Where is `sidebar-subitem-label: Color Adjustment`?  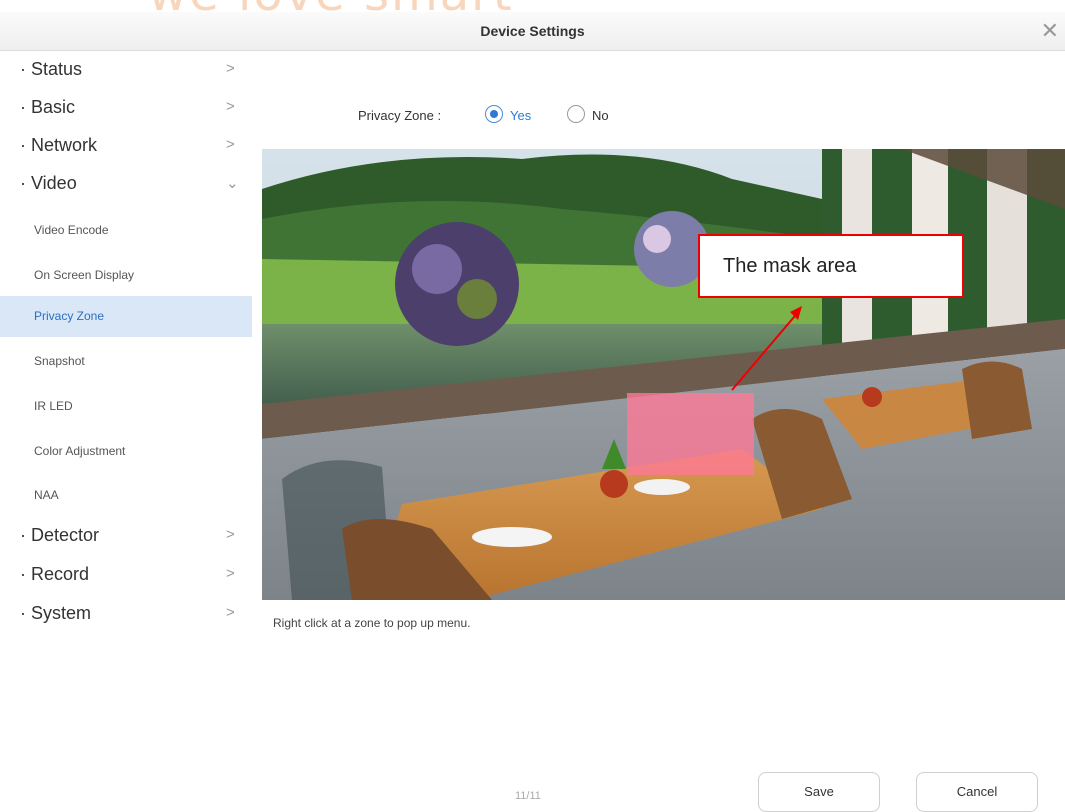 sidebar-subitem-label: Color Adjustment is located at coordinates (80, 451).